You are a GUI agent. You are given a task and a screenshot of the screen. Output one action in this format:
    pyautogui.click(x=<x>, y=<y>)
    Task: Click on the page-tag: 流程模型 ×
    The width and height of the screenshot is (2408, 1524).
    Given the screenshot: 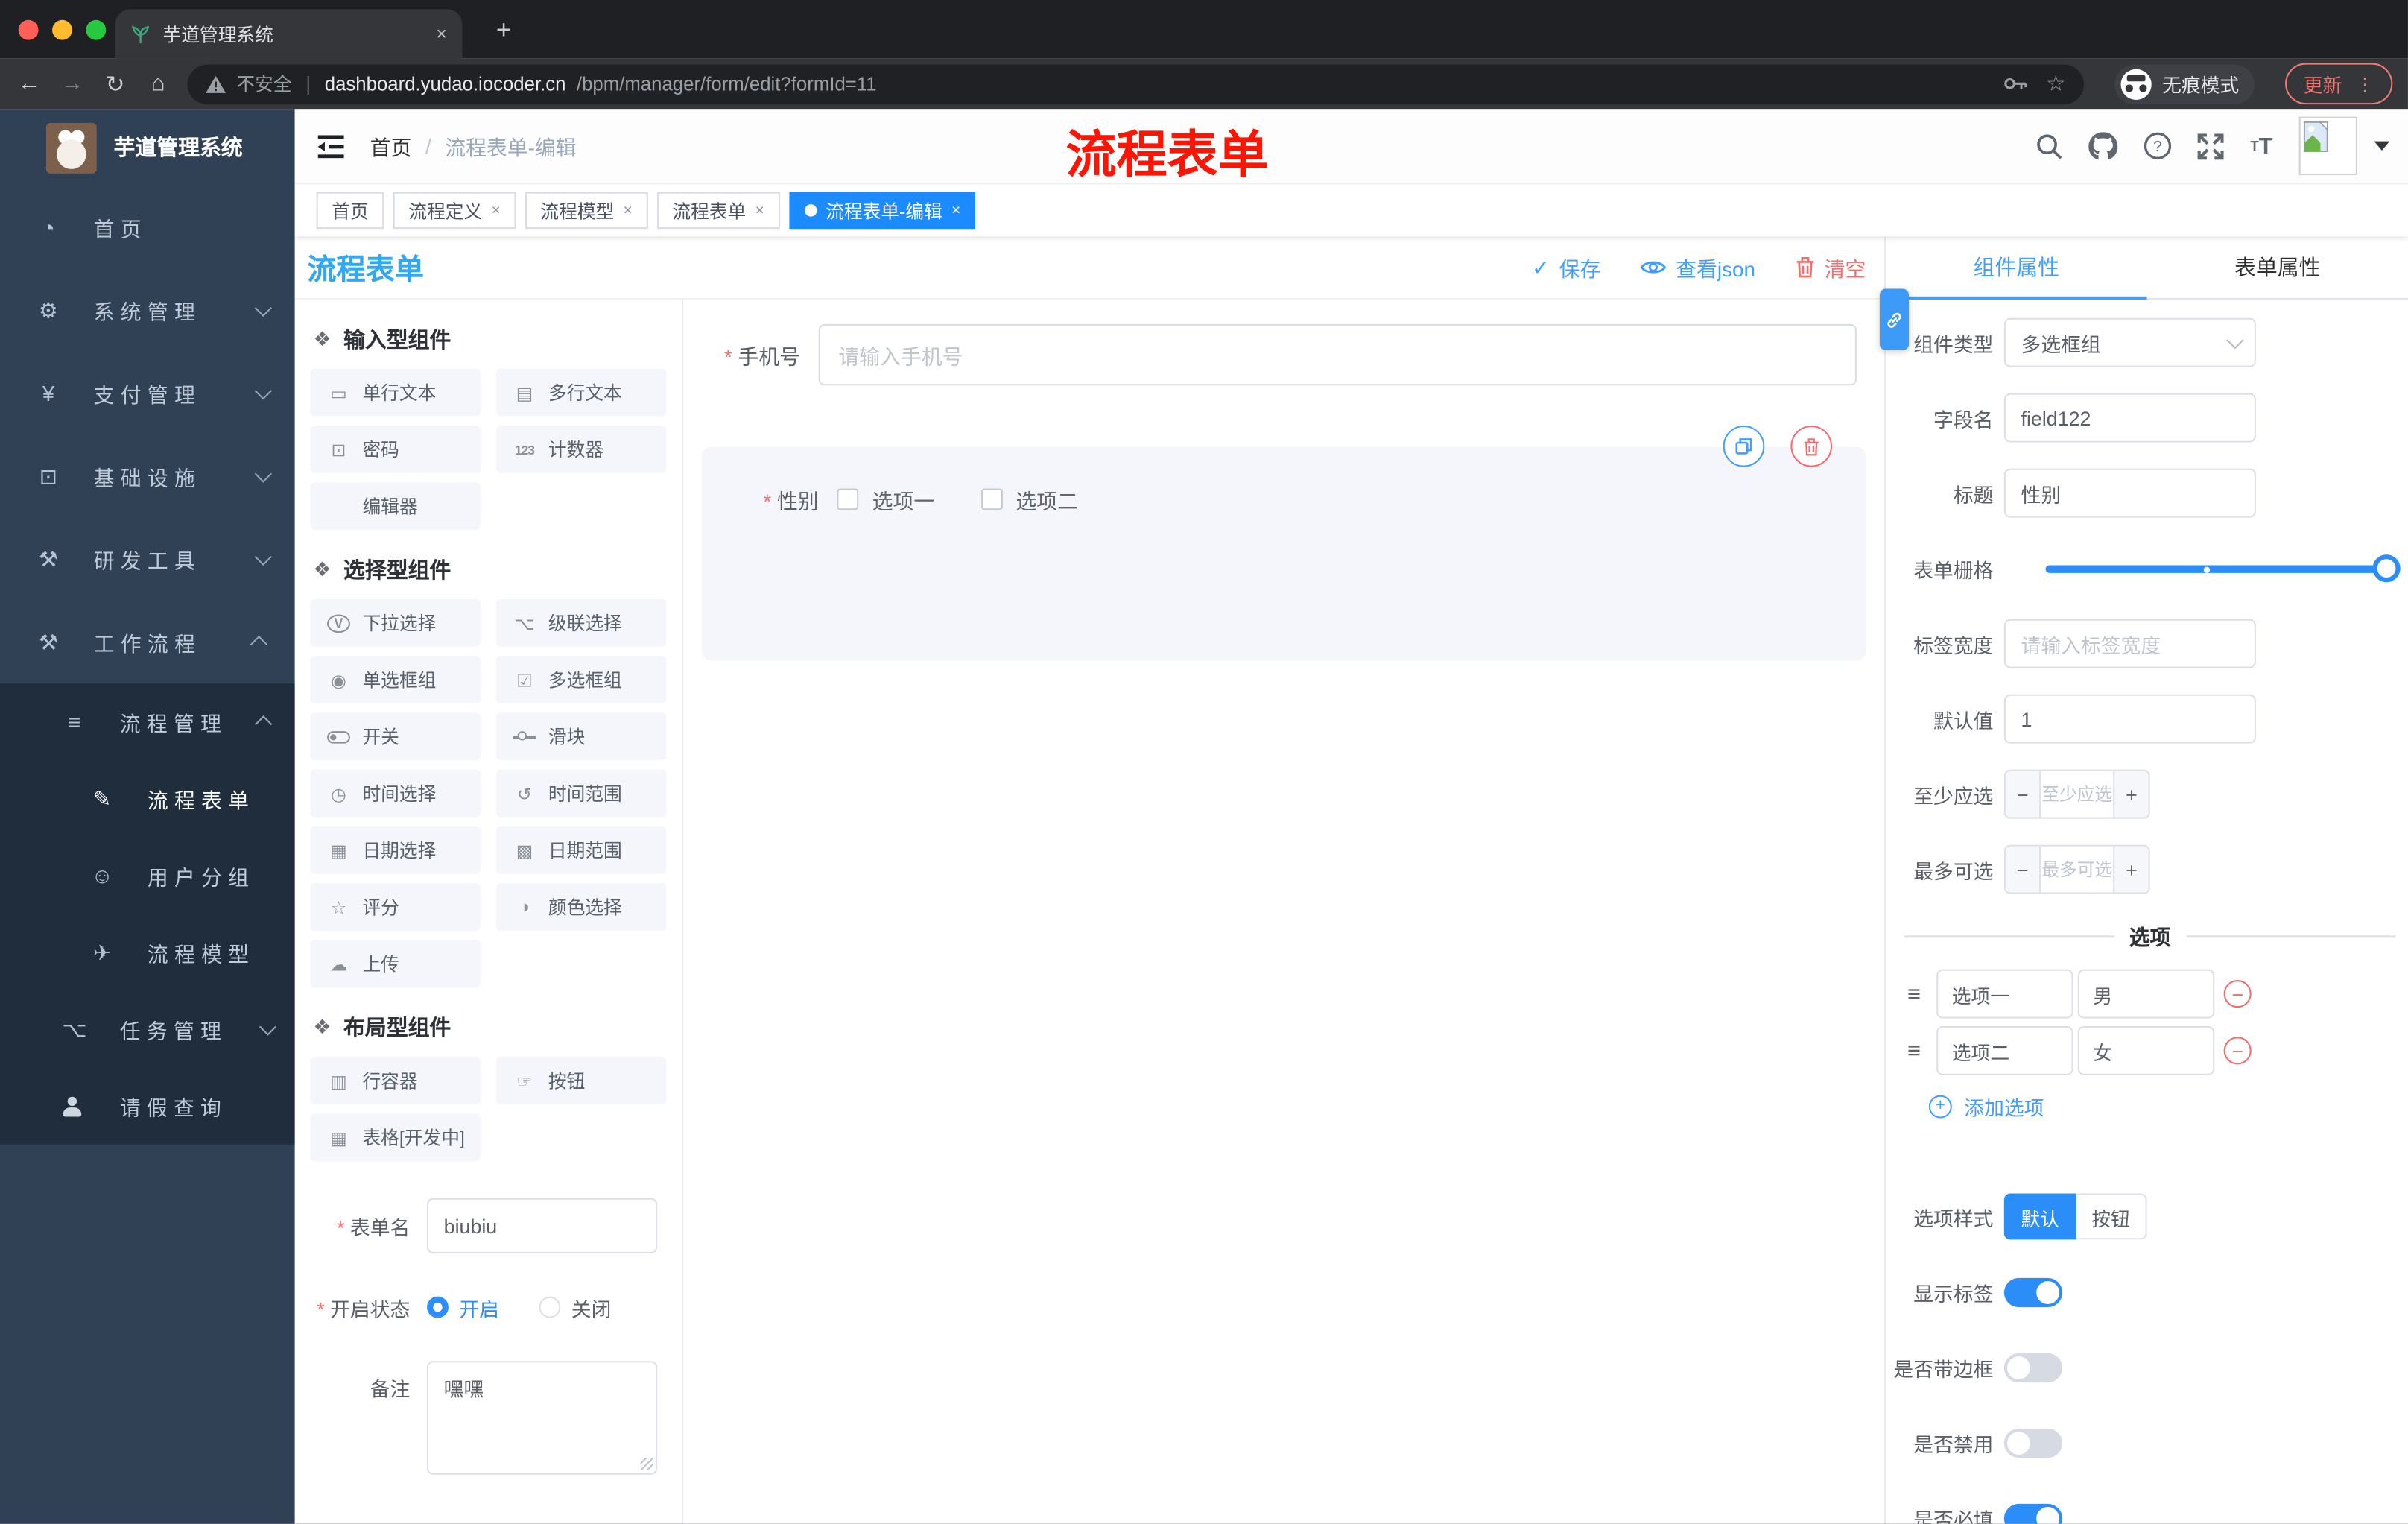 What is the action you would take?
    pyautogui.click(x=586, y=211)
    